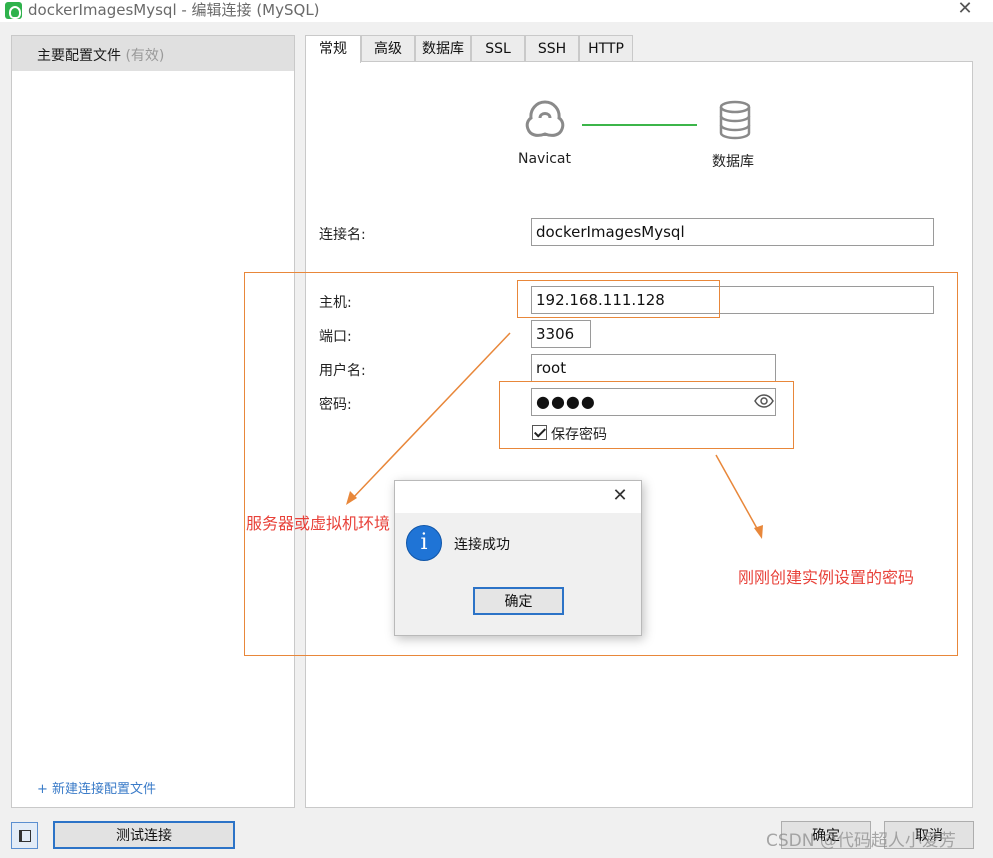 The image size is (993, 858). Describe the element at coordinates (342, 235) in the screenshot. I see `connection-name-label: 连接名:` at that location.